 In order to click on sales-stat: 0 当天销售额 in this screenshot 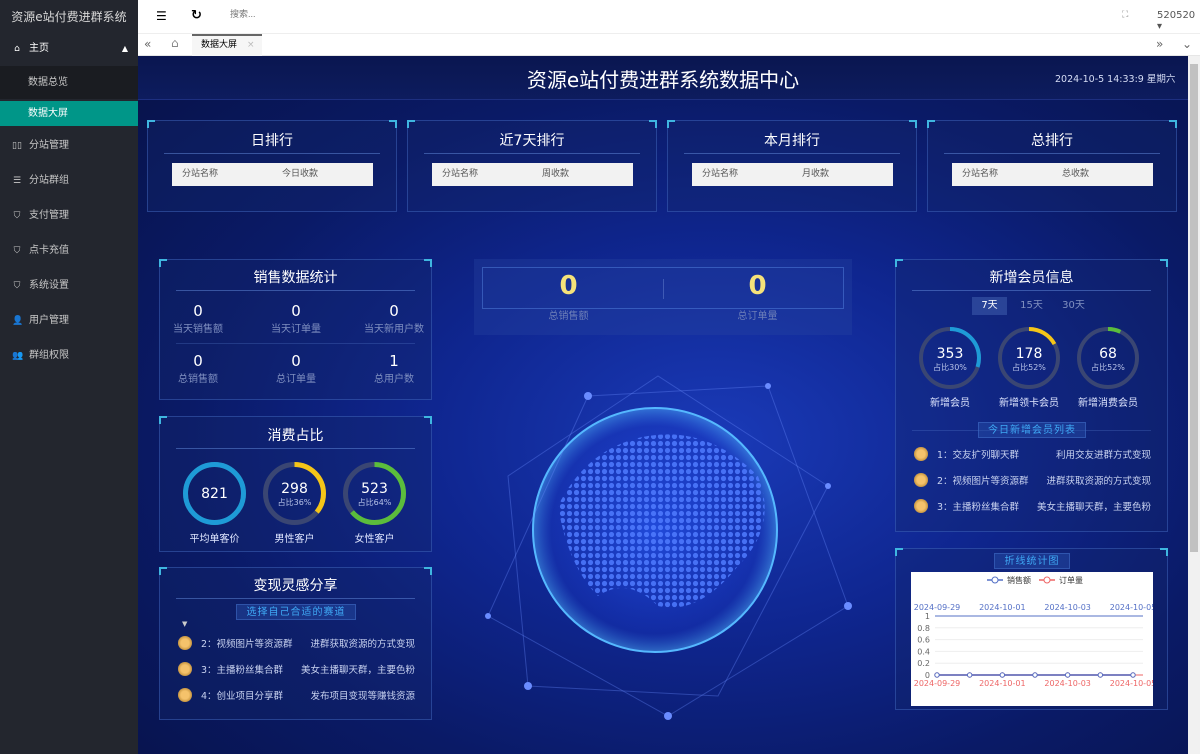, I will do `click(198, 318)`.